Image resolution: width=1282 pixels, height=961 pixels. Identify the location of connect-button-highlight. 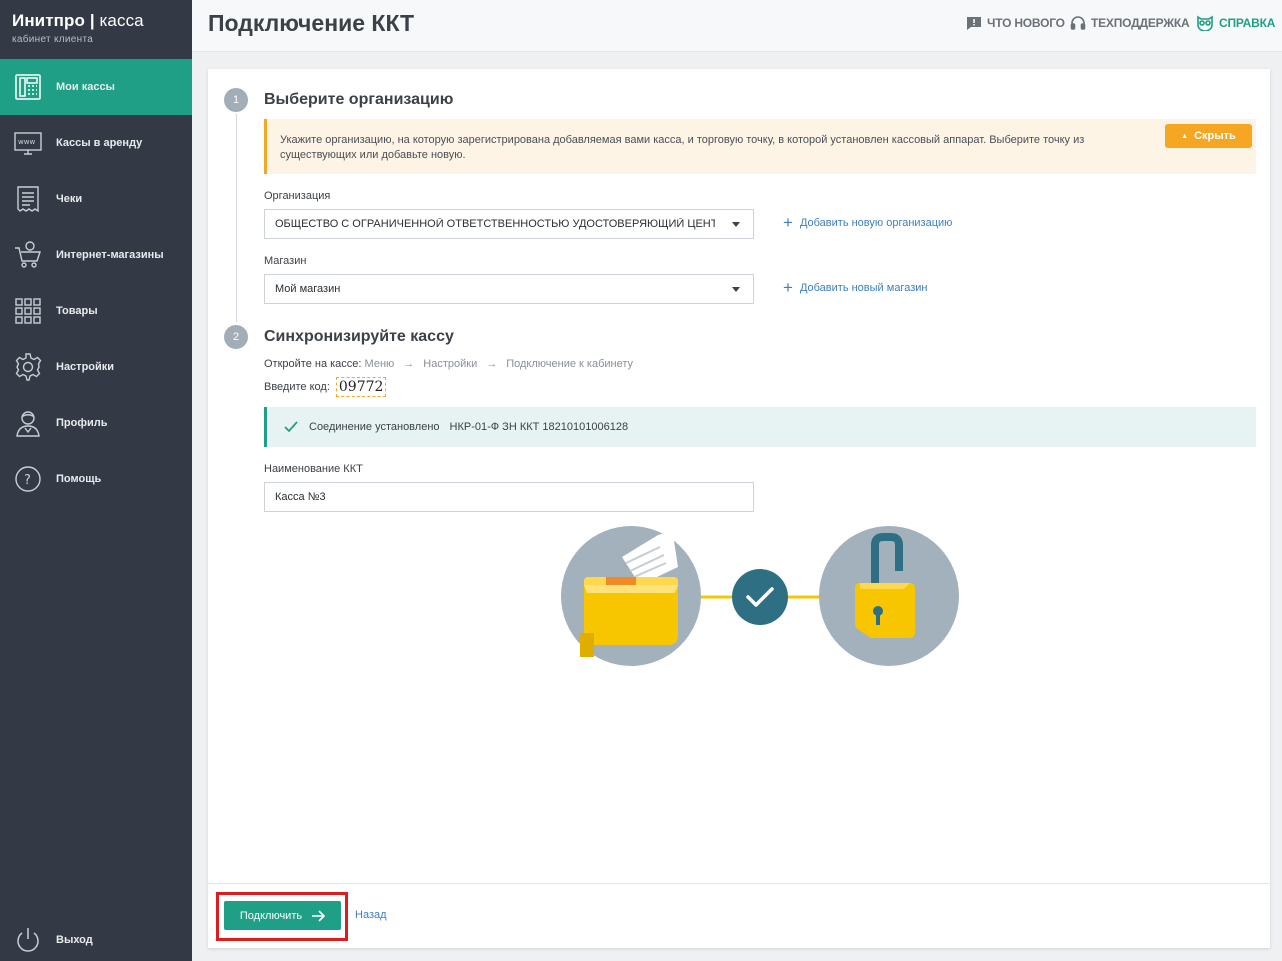
(282, 916).